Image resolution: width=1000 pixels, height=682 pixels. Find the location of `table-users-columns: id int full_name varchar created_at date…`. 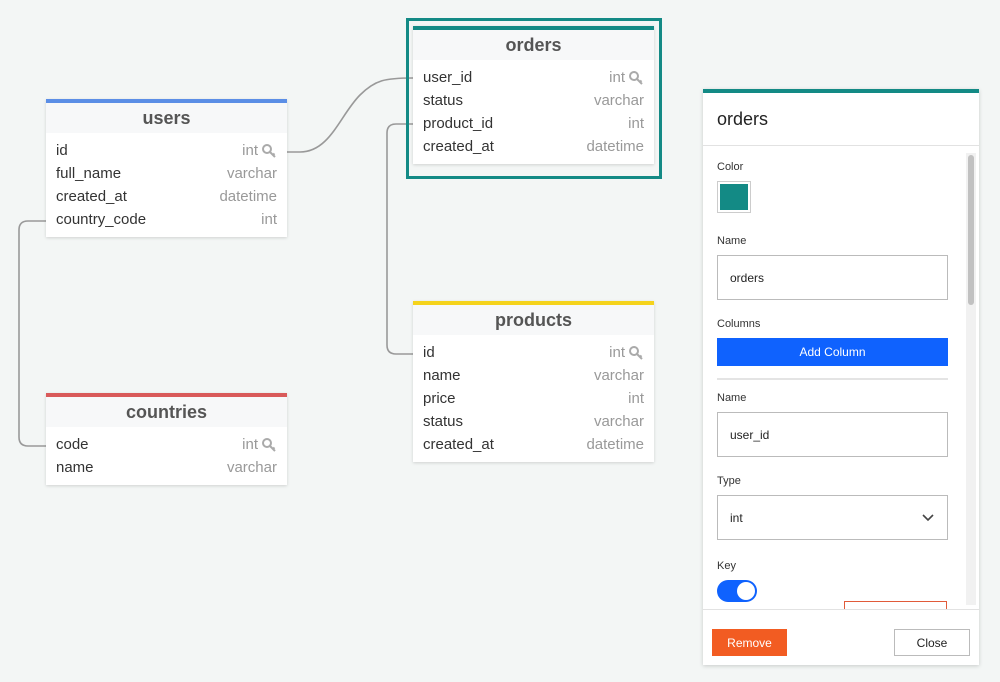

table-users-columns: id int full_name varchar created_at date… is located at coordinates (166, 185).